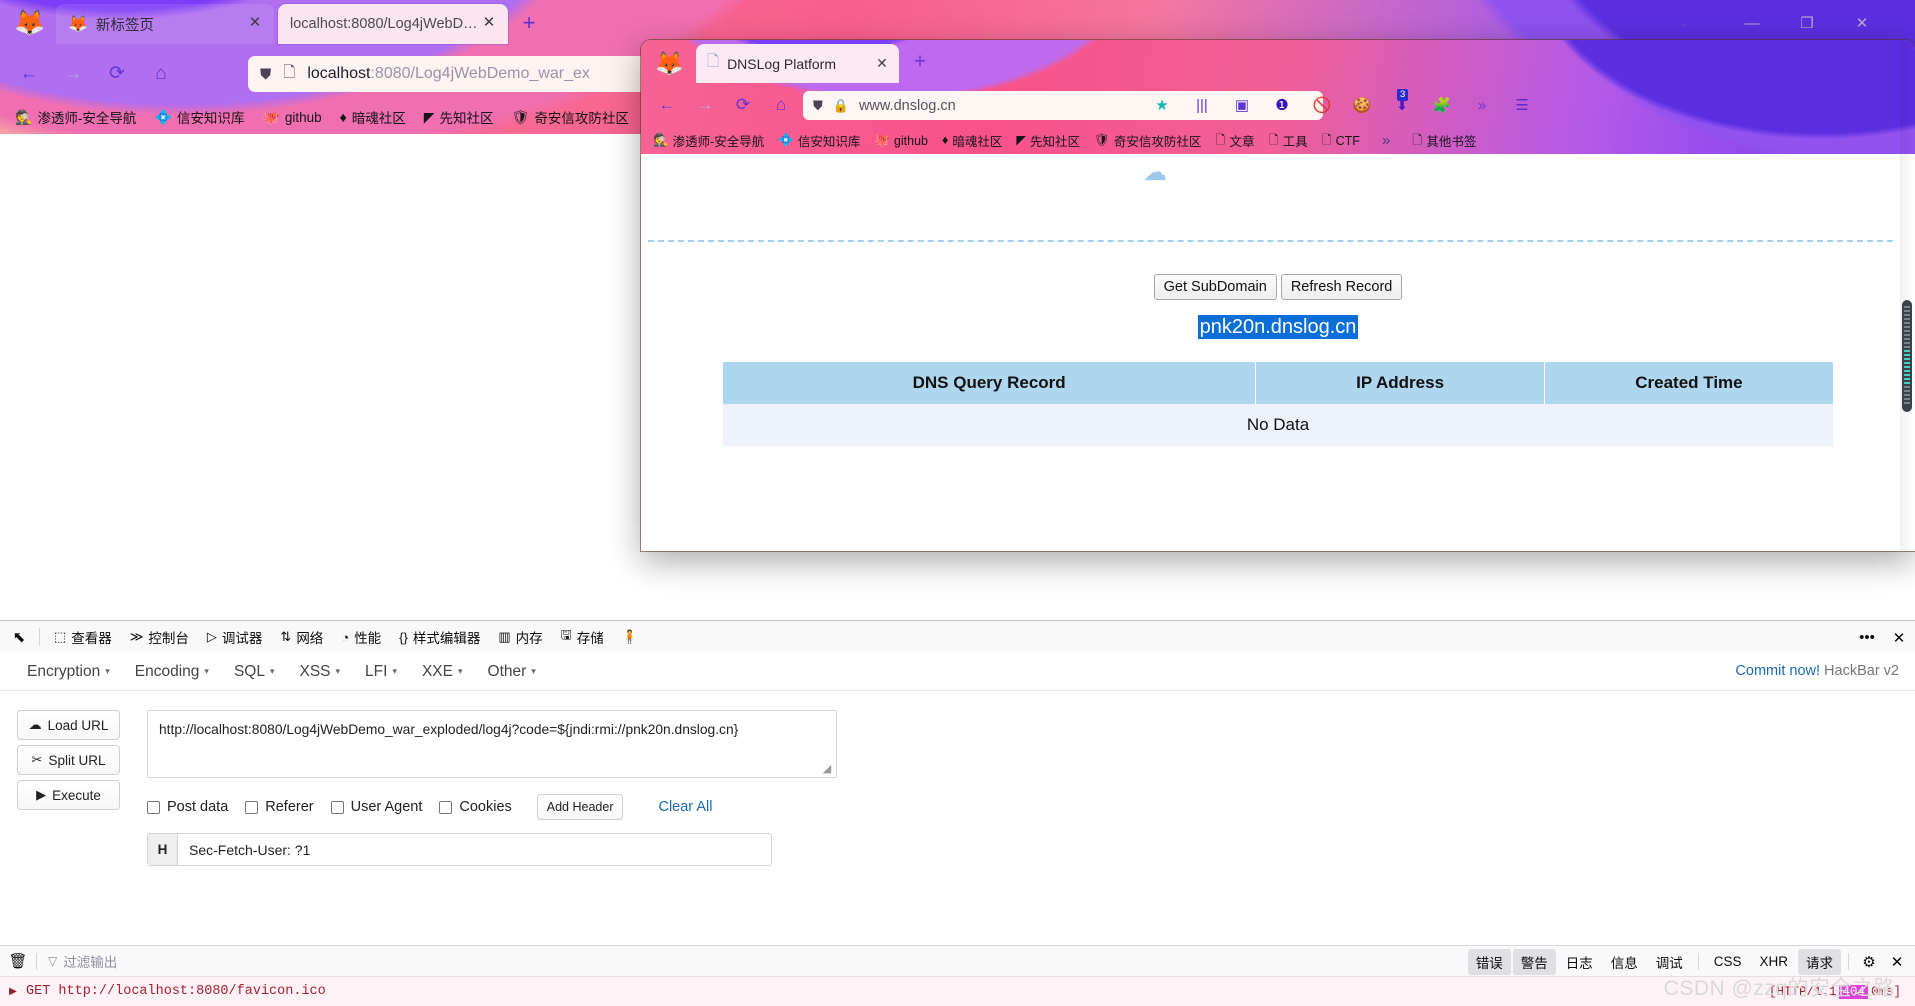 Image resolution: width=1915 pixels, height=1006 pixels. Describe the element at coordinates (1624, 962) in the screenshot. I see `filter-tab-info: 信息` at that location.